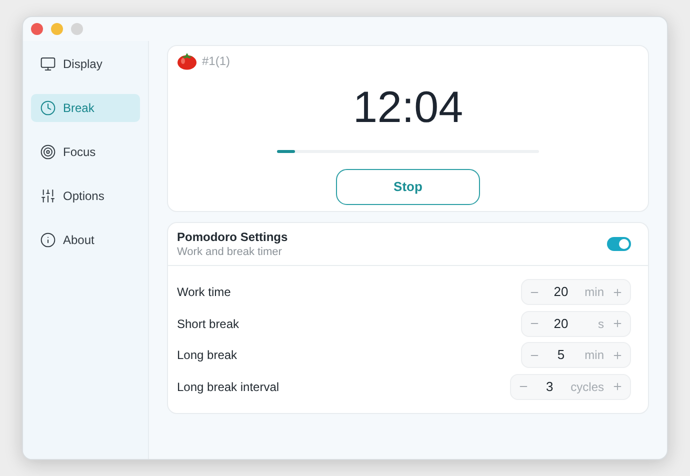 This screenshot has width=690, height=476. I want to click on monitor-icon, so click(48, 64).